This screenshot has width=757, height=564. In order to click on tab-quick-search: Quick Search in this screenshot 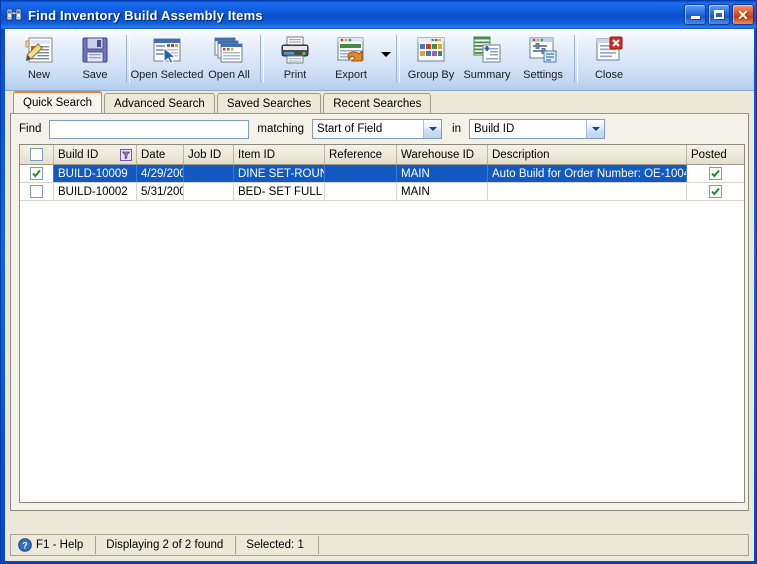, I will do `click(58, 102)`.